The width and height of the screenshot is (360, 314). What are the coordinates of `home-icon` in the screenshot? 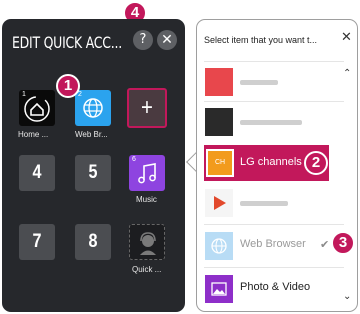 It's located at (37, 109).